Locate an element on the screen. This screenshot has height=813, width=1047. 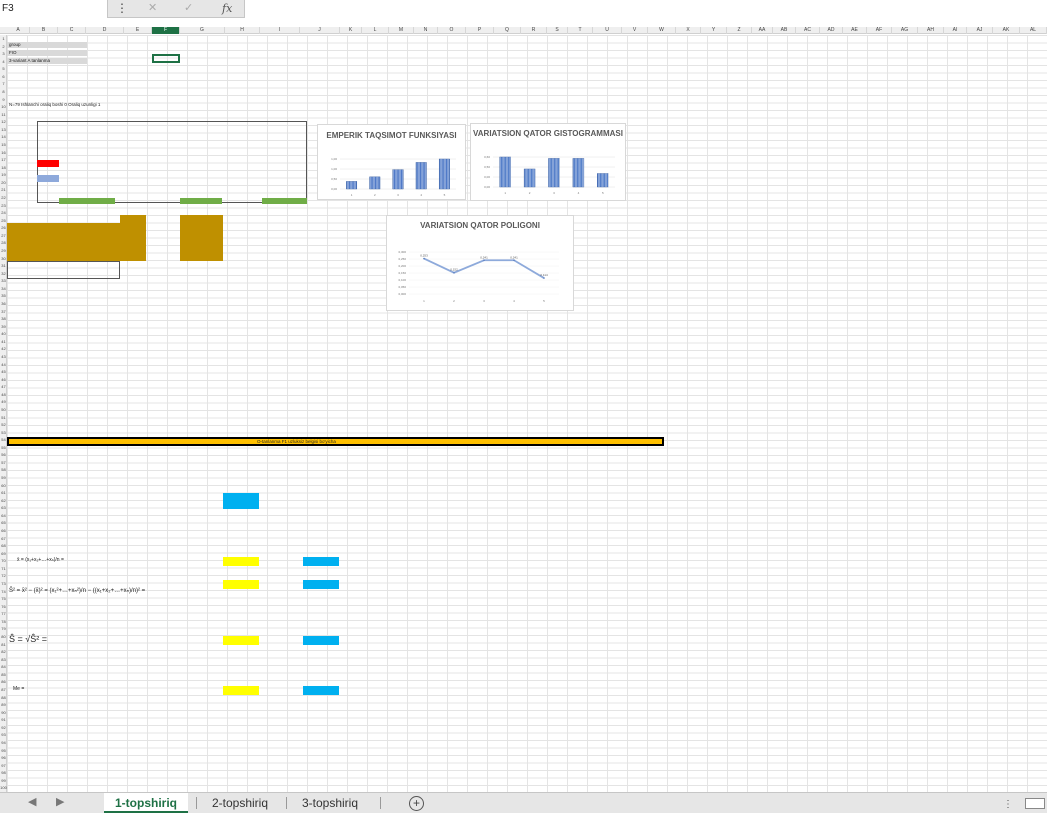
row-header: 6 is located at coordinates (3, 76).